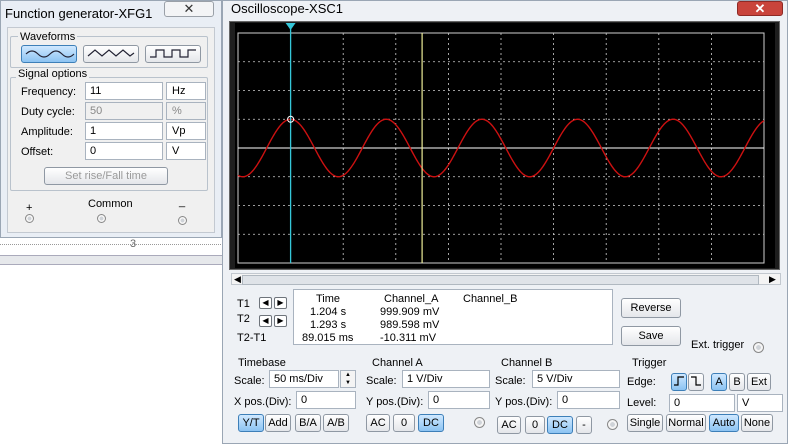  Describe the element at coordinates (326, 400) in the screenshot. I see `timebase-xpos-input: 0` at that location.